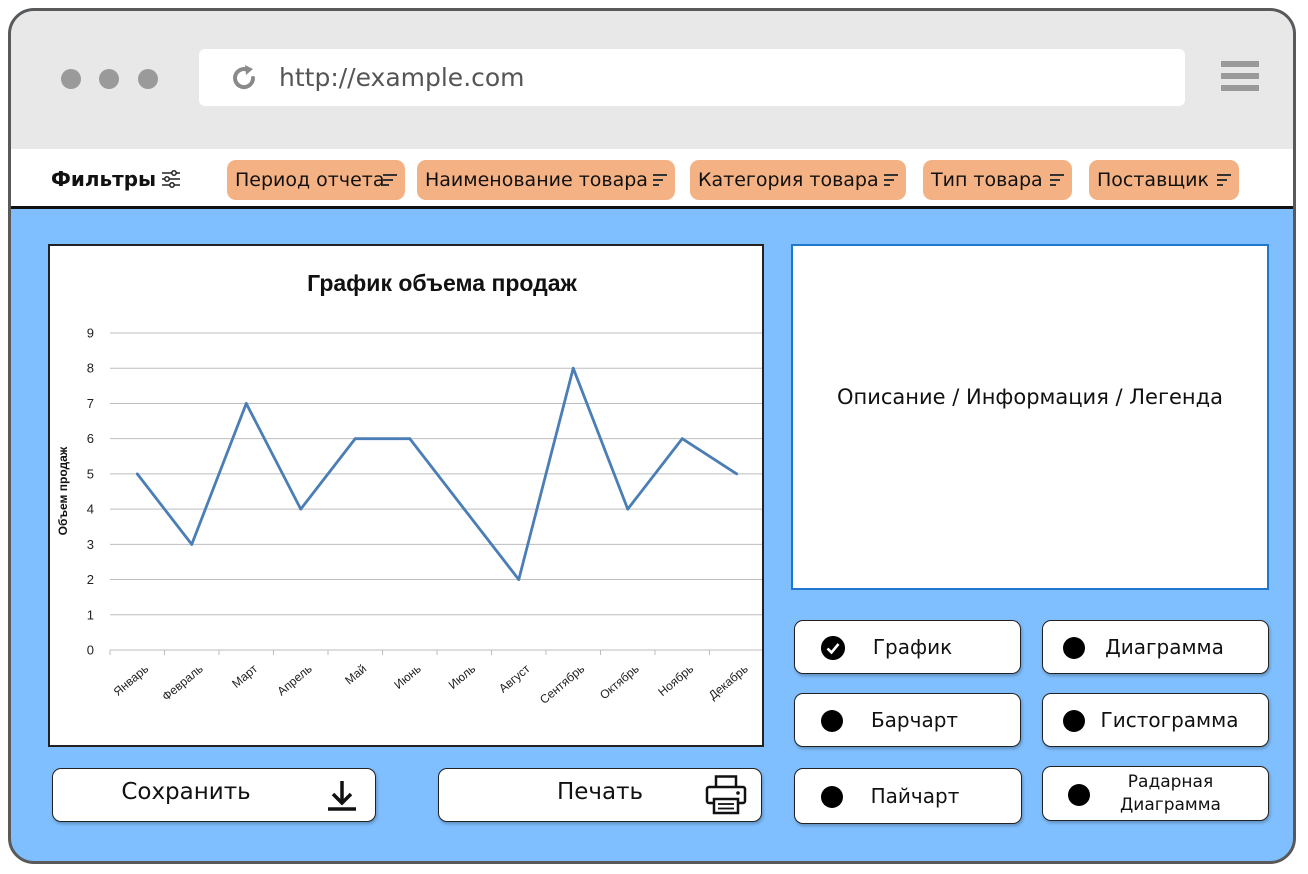 The height and width of the screenshot is (874, 1308). What do you see at coordinates (1164, 647) in the screenshot?
I see `option-label: Диаграмма` at bounding box center [1164, 647].